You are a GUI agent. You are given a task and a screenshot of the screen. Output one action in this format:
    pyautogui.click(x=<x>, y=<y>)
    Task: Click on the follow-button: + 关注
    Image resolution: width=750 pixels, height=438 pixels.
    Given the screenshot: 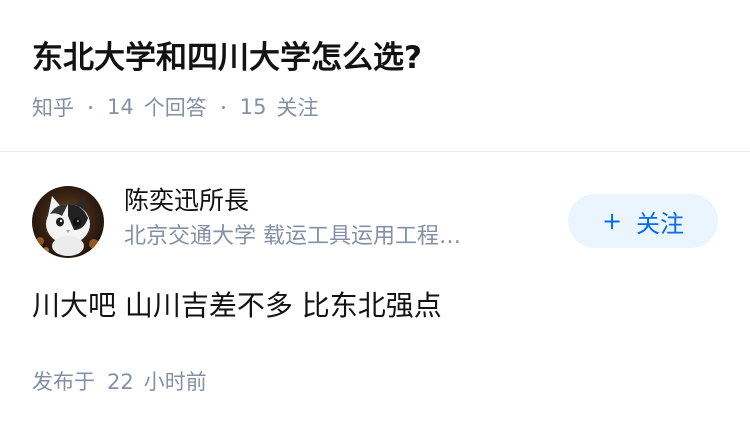 What is the action you would take?
    pyautogui.click(x=643, y=221)
    